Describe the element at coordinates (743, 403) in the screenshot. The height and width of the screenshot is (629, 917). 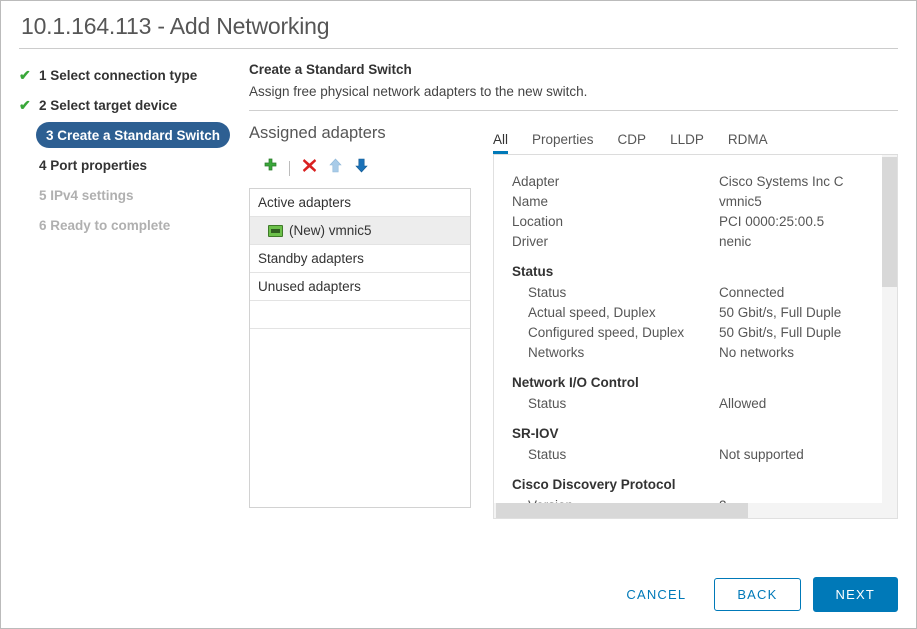
I see `details-row-value: Allowed` at that location.